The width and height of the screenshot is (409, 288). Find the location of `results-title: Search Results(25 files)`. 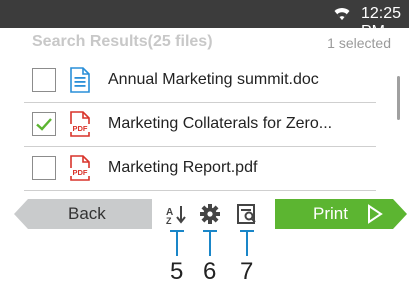

results-title: Search Results(25 files) is located at coordinates (122, 41).